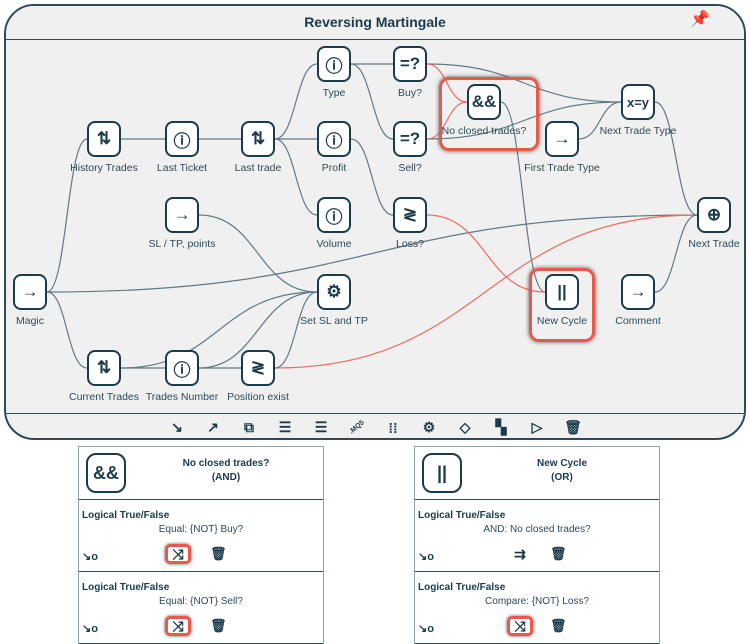  Describe the element at coordinates (638, 321) in the screenshot. I see `node-label: Comment` at that location.